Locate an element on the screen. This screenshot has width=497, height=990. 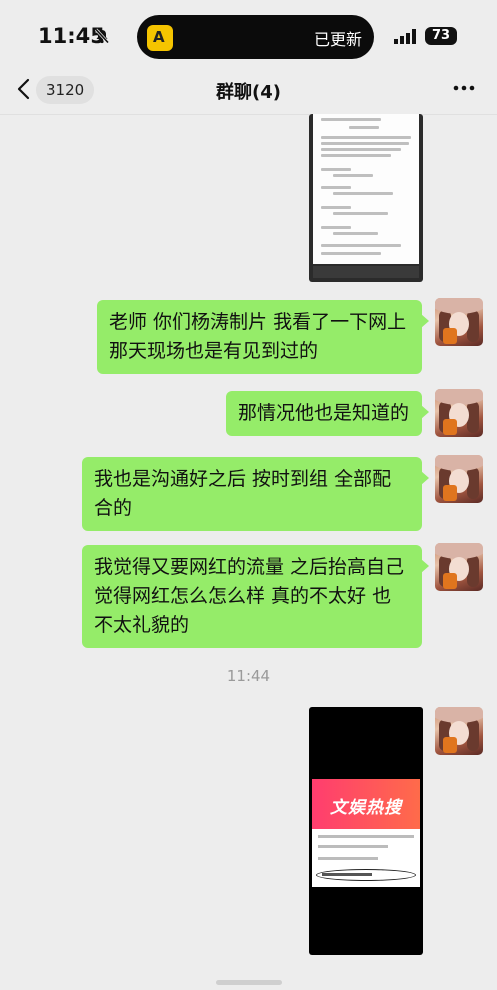
more-options-icon is located at coordinates (464, 88).